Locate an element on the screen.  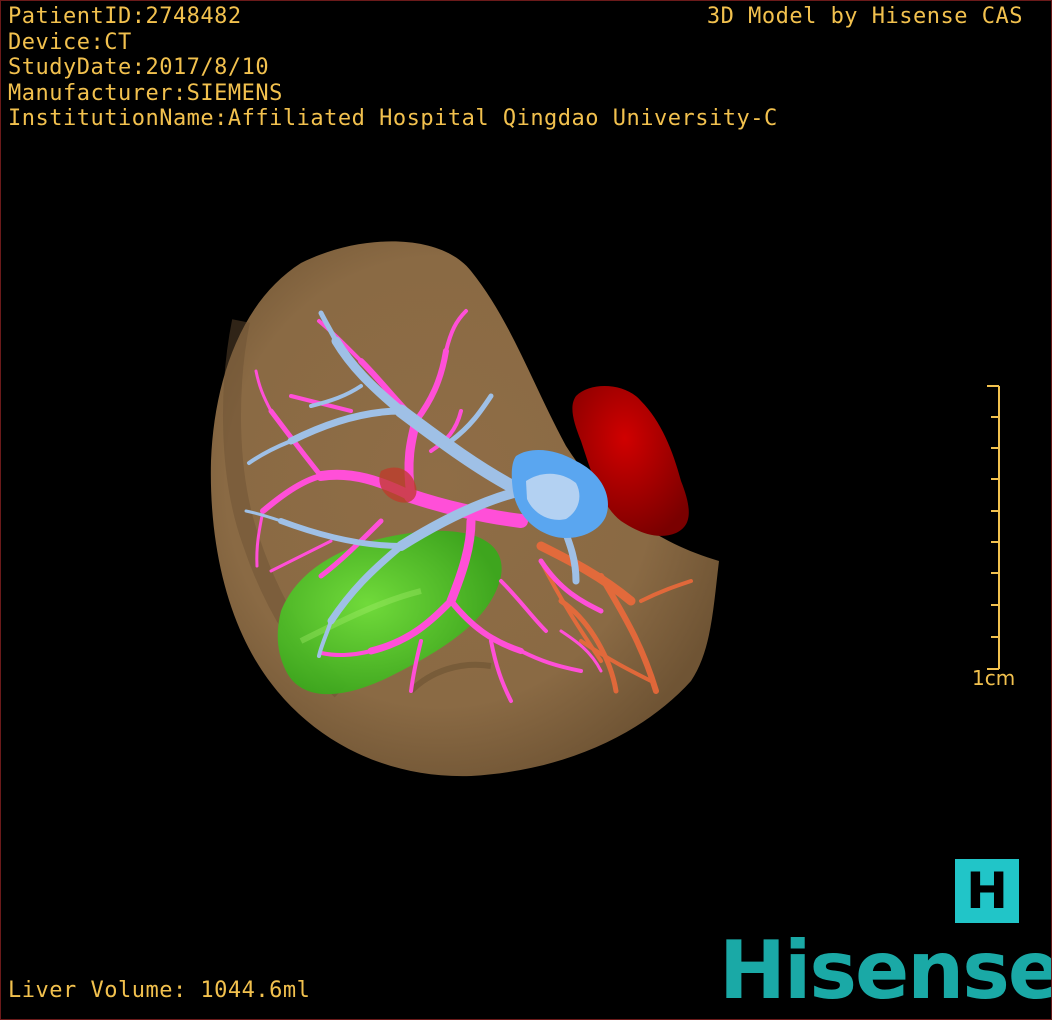
model-credit: 3D Model by Hisense CAS is located at coordinates (864, 16).